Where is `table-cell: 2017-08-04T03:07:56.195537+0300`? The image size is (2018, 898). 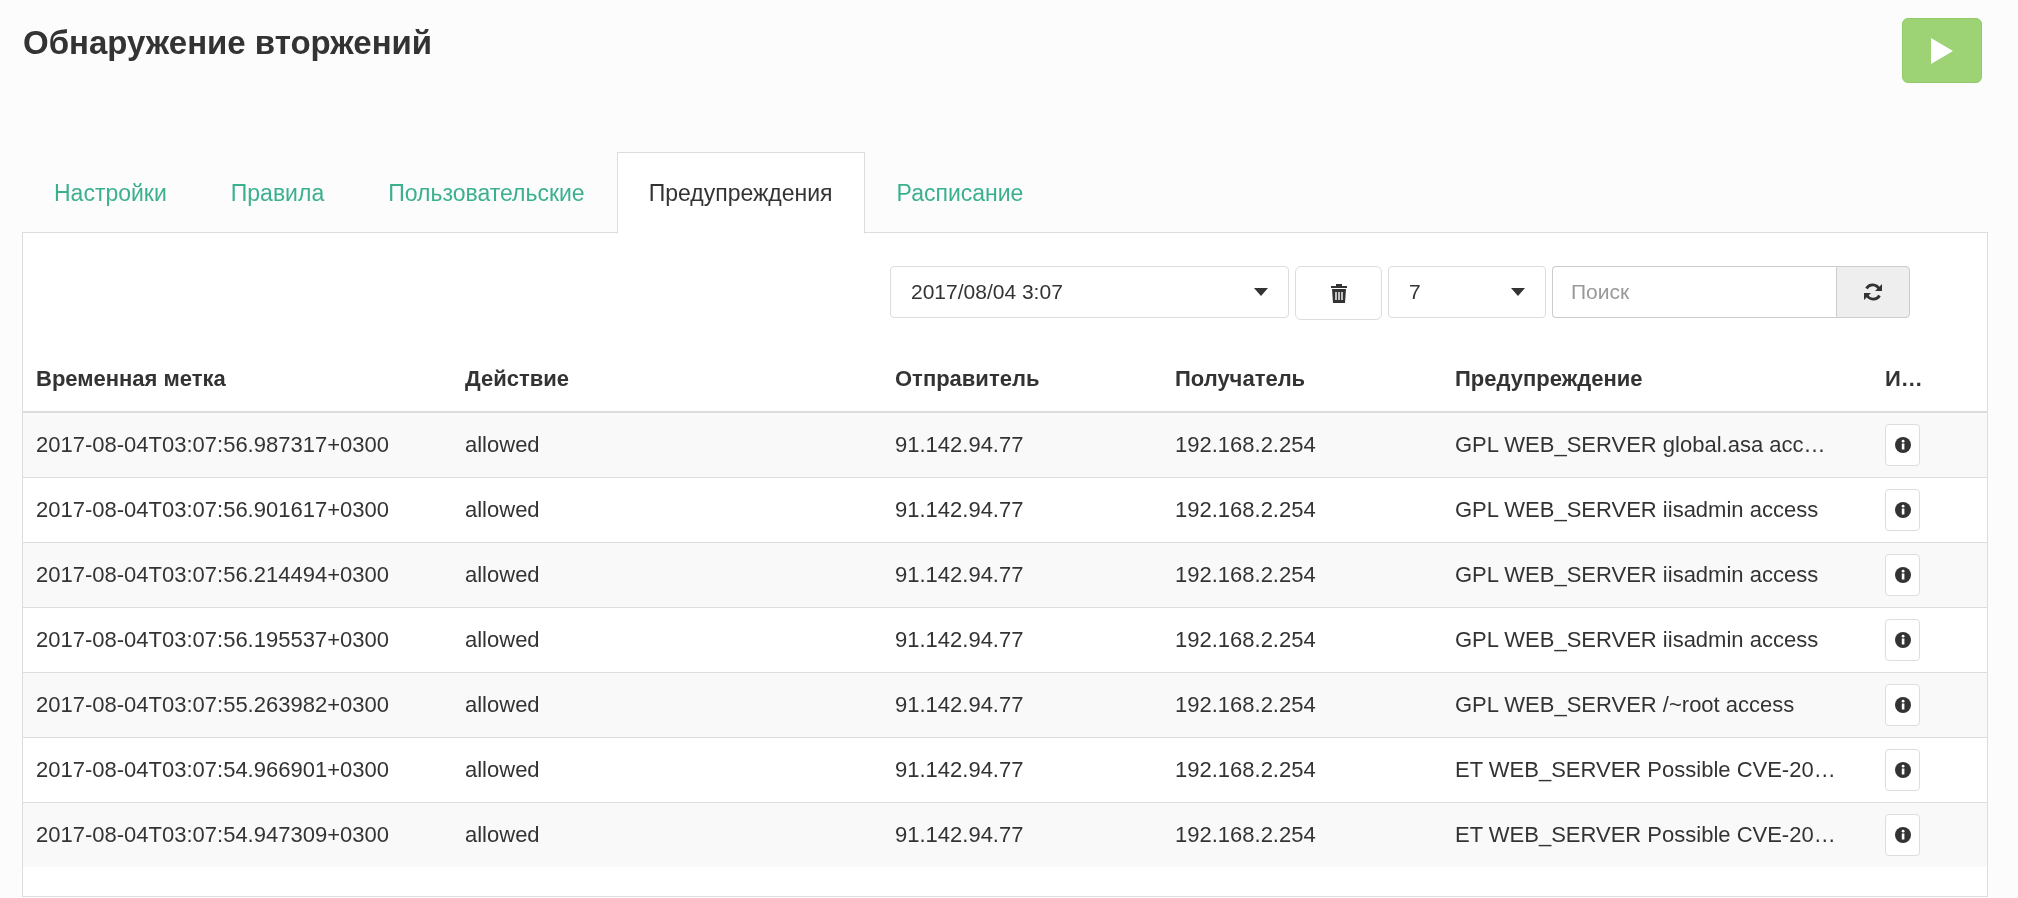
table-cell: 2017-08-04T03:07:56.195537+0300 is located at coordinates (237, 639).